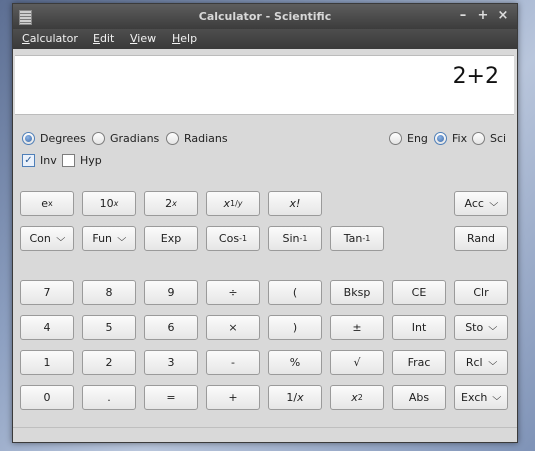 Image resolution: width=535 pixels, height=451 pixels. I want to click on sqrt-button: √, so click(357, 362).